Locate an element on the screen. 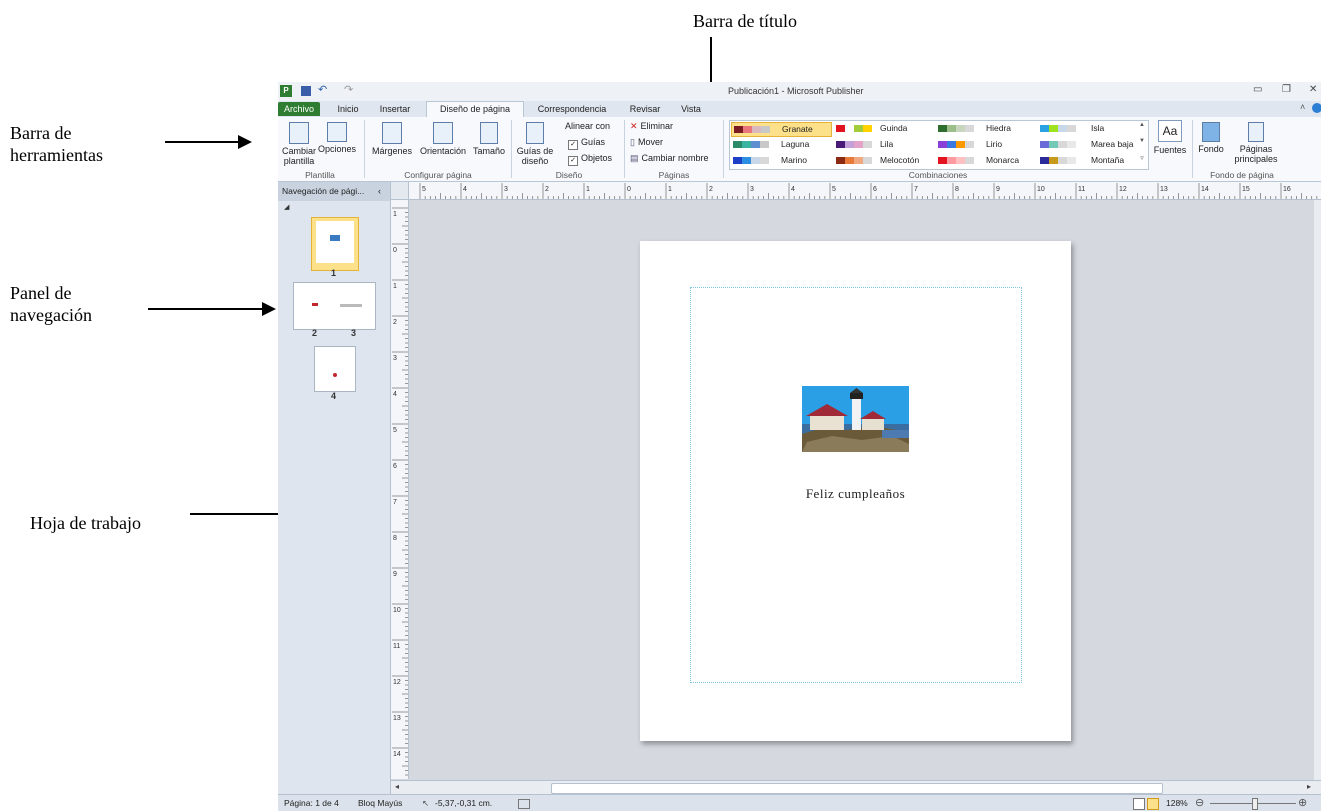 Image resolution: width=1321 pixels, height=811 pixels. scheme-item-montana: Montaña is located at coordinates (1087, 160).